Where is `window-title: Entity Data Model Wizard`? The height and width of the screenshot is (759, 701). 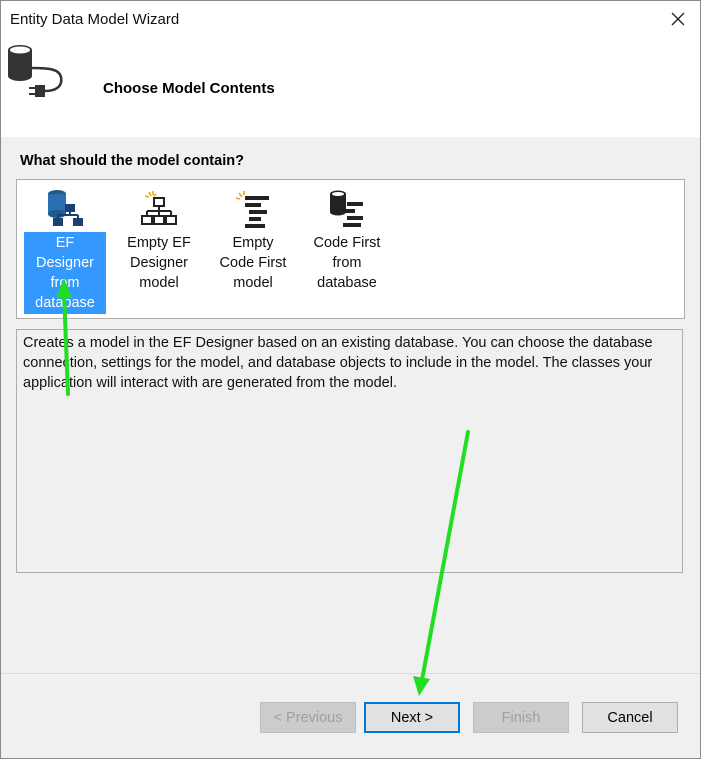 window-title: Entity Data Model Wizard is located at coordinates (95, 19).